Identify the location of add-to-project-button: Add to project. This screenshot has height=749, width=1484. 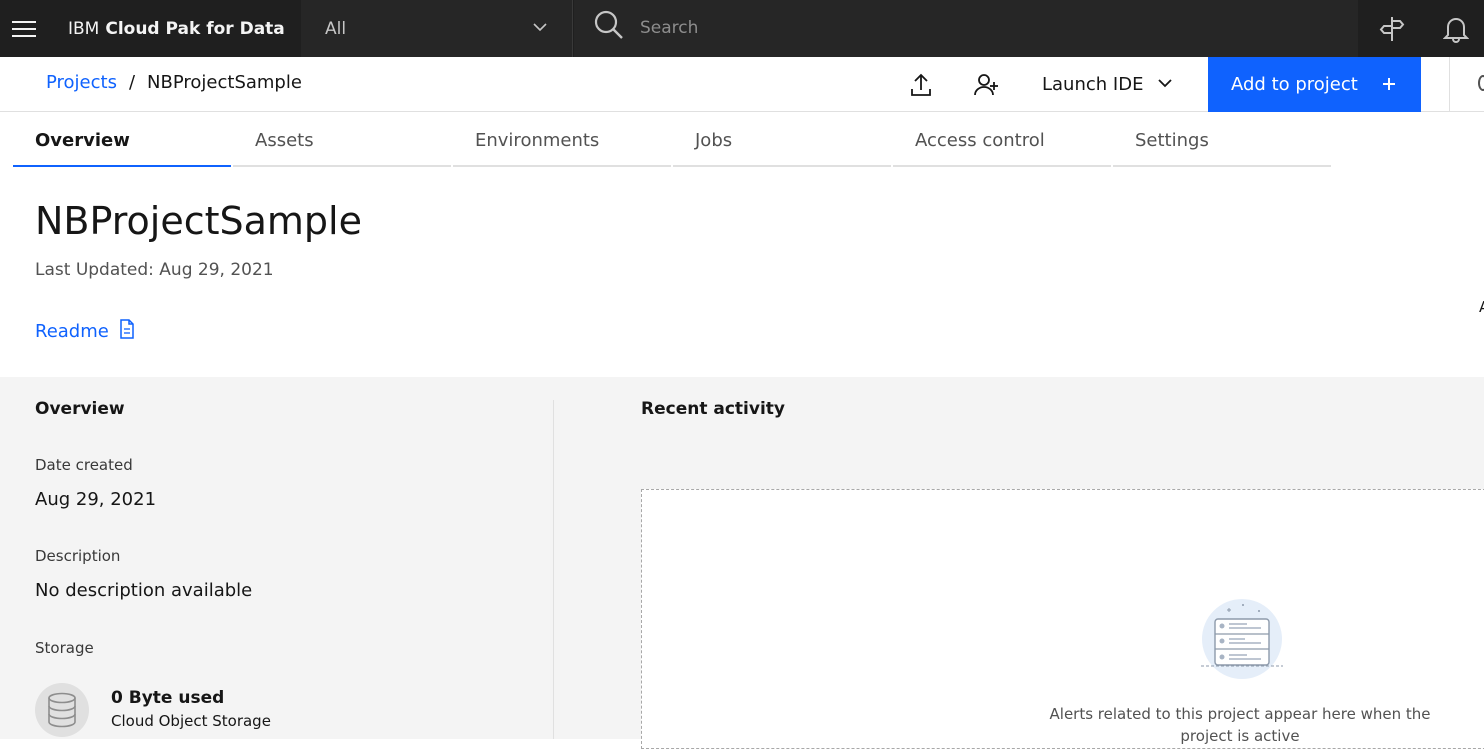
(1314, 84).